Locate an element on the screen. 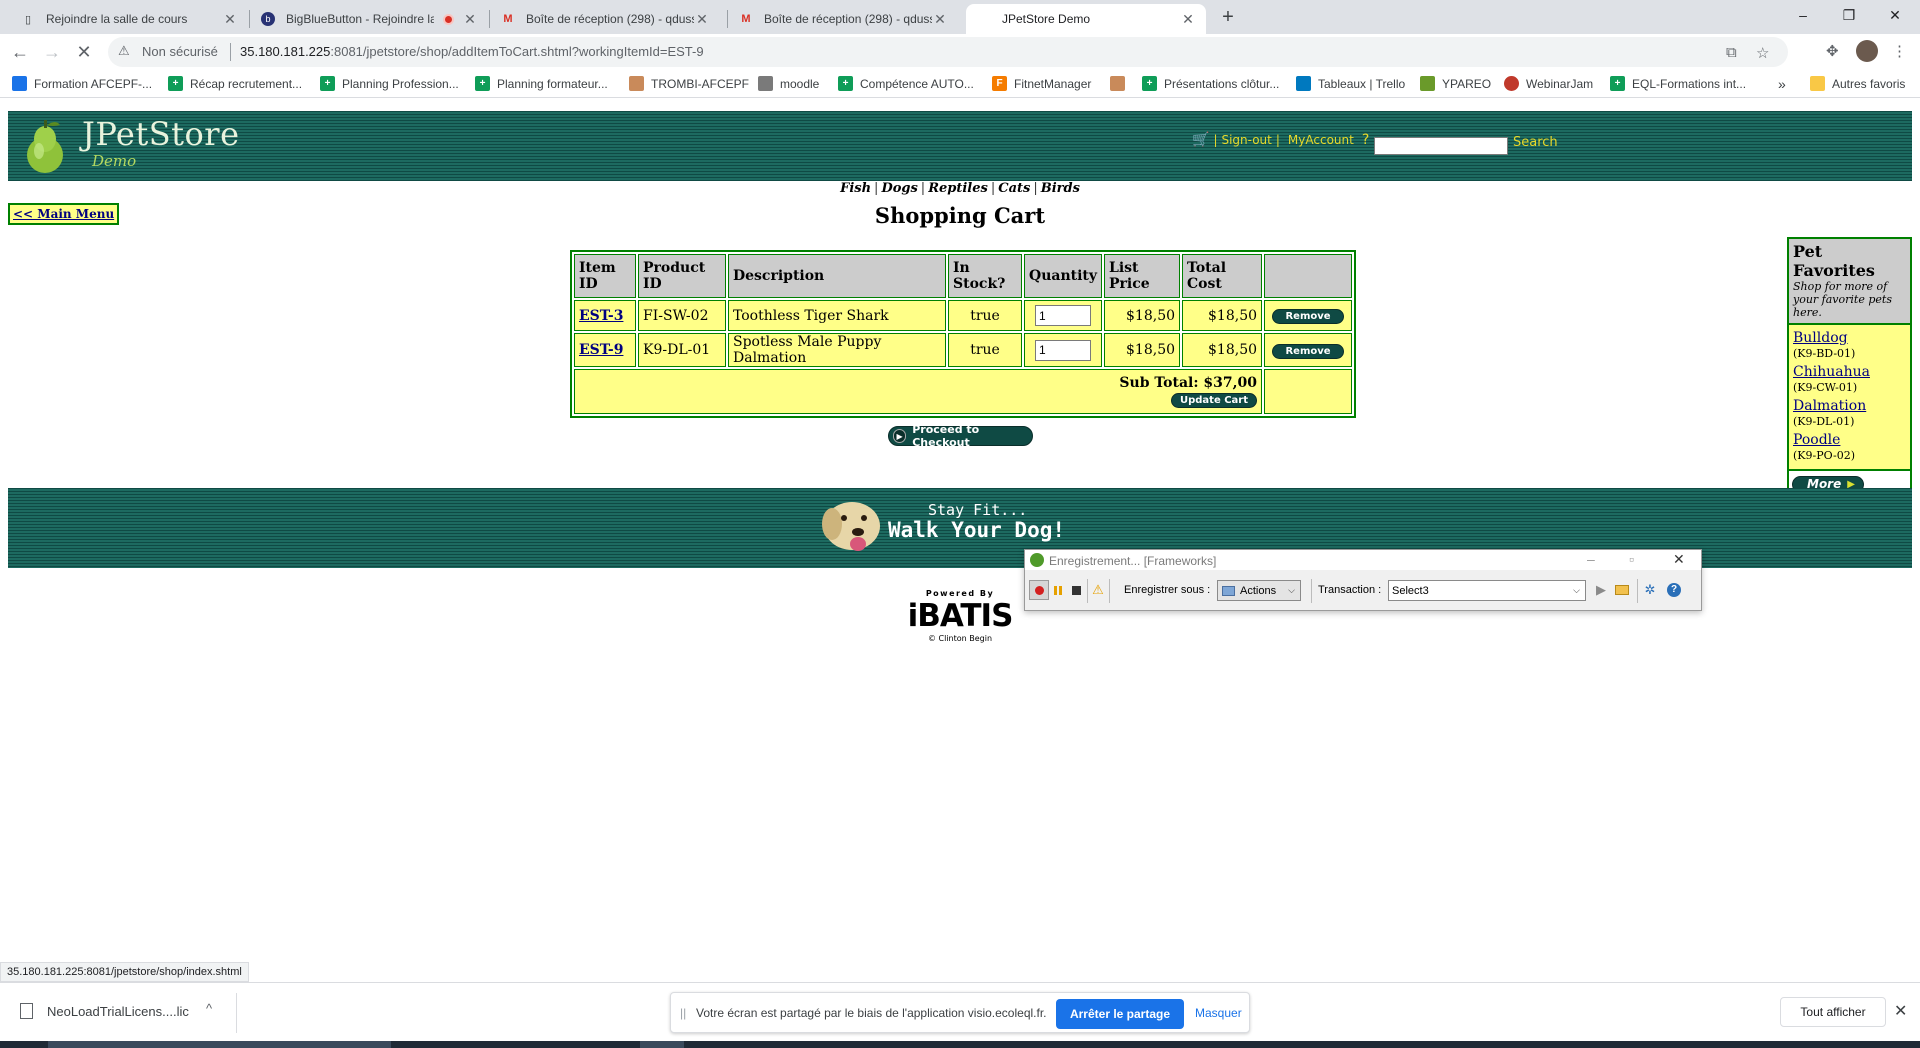 This screenshot has height=1048, width=1920. stop-icon is located at coordinates (1076, 590).